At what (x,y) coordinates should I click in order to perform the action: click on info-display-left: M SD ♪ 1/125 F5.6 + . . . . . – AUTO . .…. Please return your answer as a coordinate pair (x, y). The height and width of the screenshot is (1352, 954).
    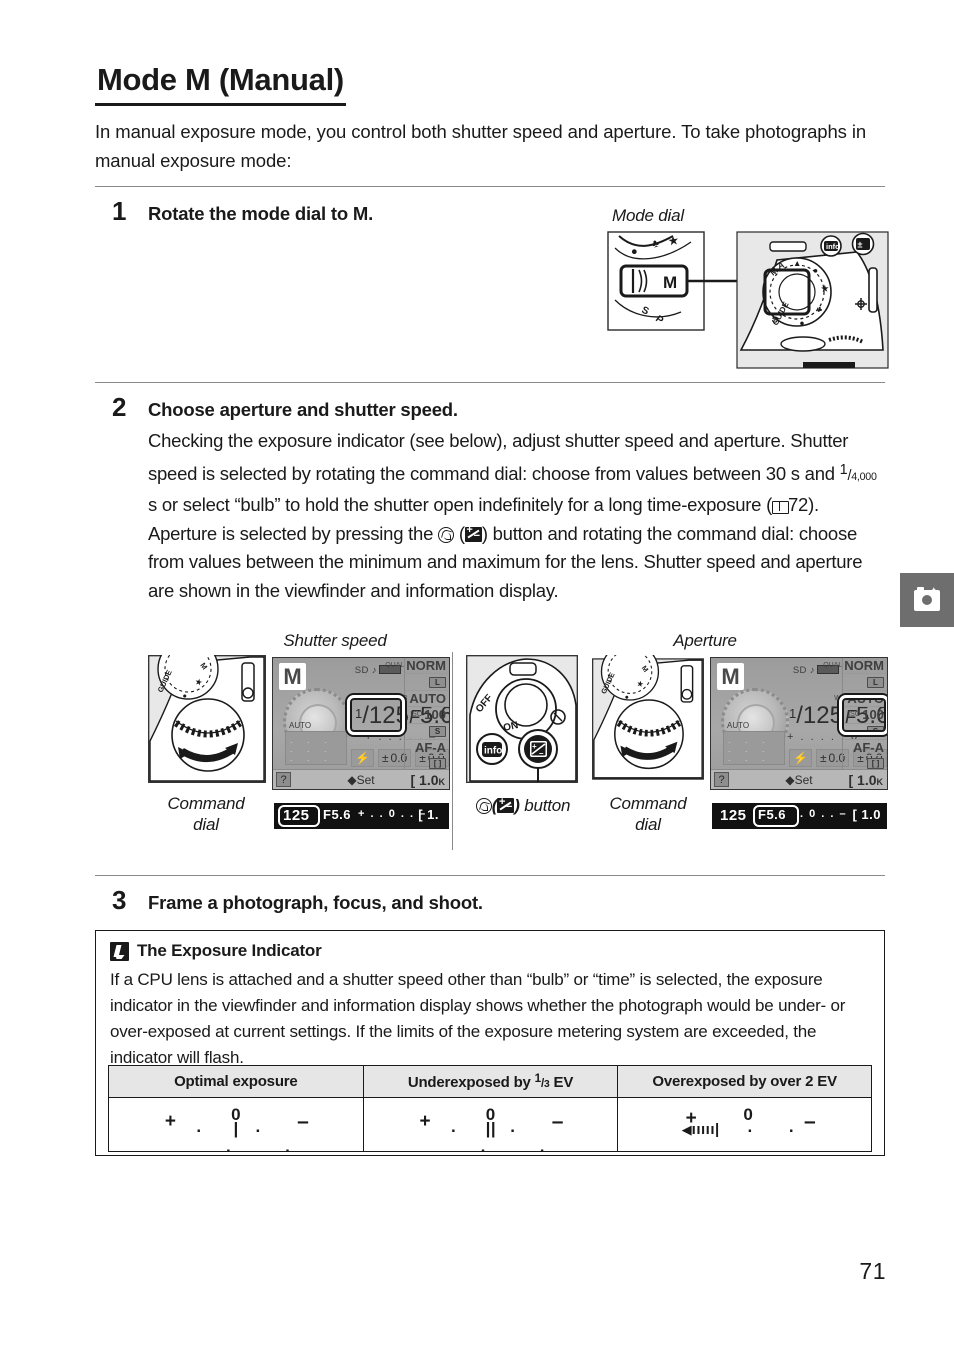
    Looking at the image, I should click on (361, 723).